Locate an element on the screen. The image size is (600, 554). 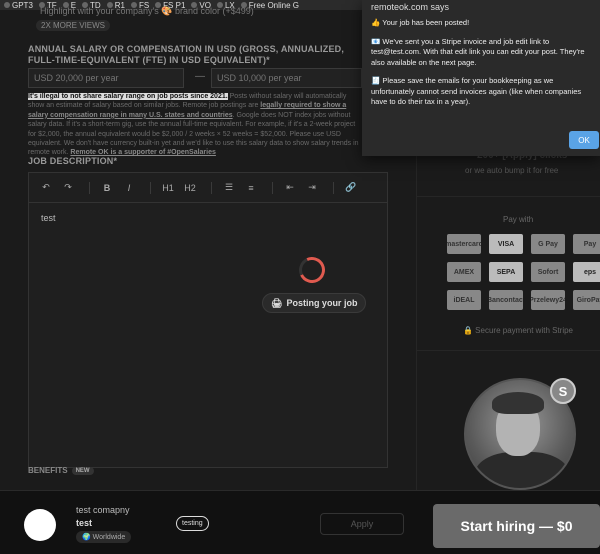
editor-content: test is located at coordinates (48, 218).